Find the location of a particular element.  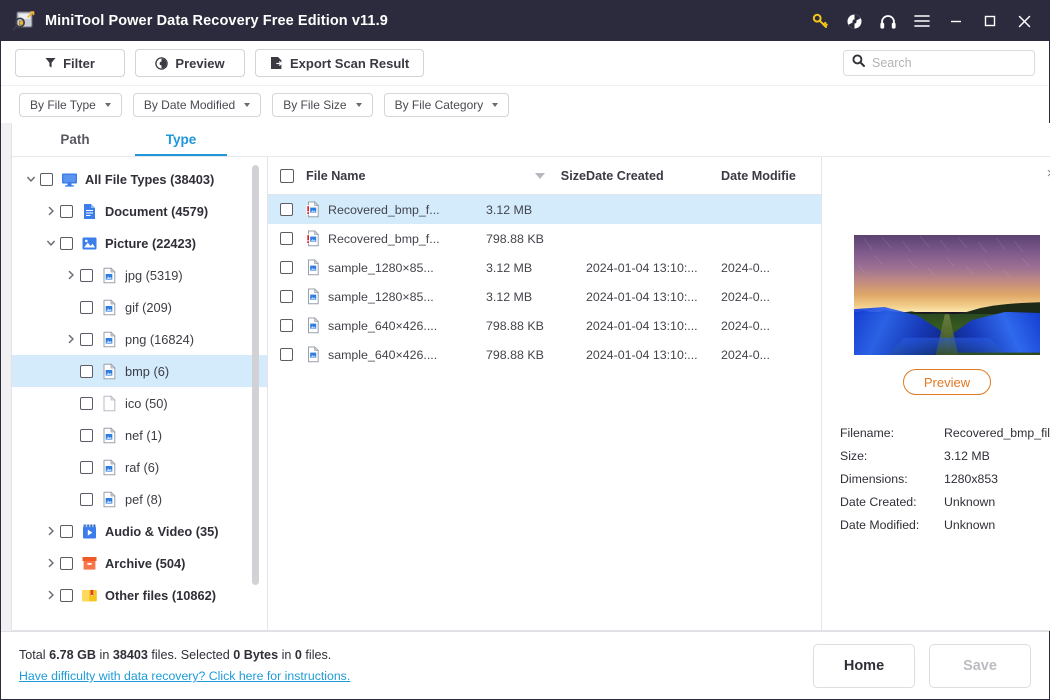

close-icon is located at coordinates (1024, 21).